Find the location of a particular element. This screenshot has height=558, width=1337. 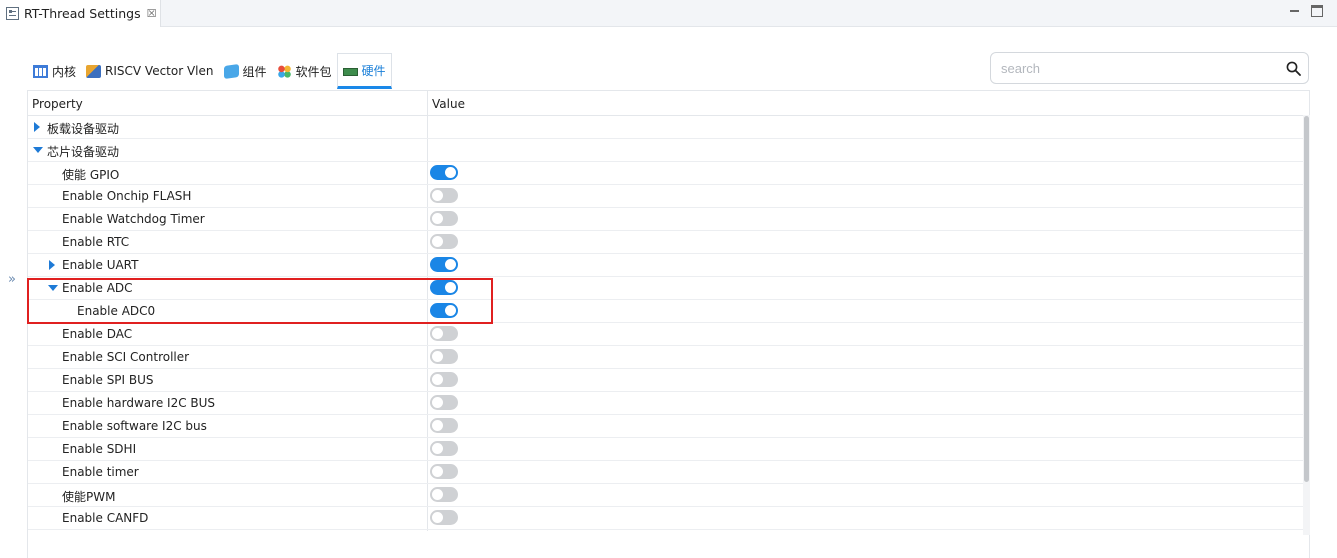

maximize-icon is located at coordinates (1317, 11).